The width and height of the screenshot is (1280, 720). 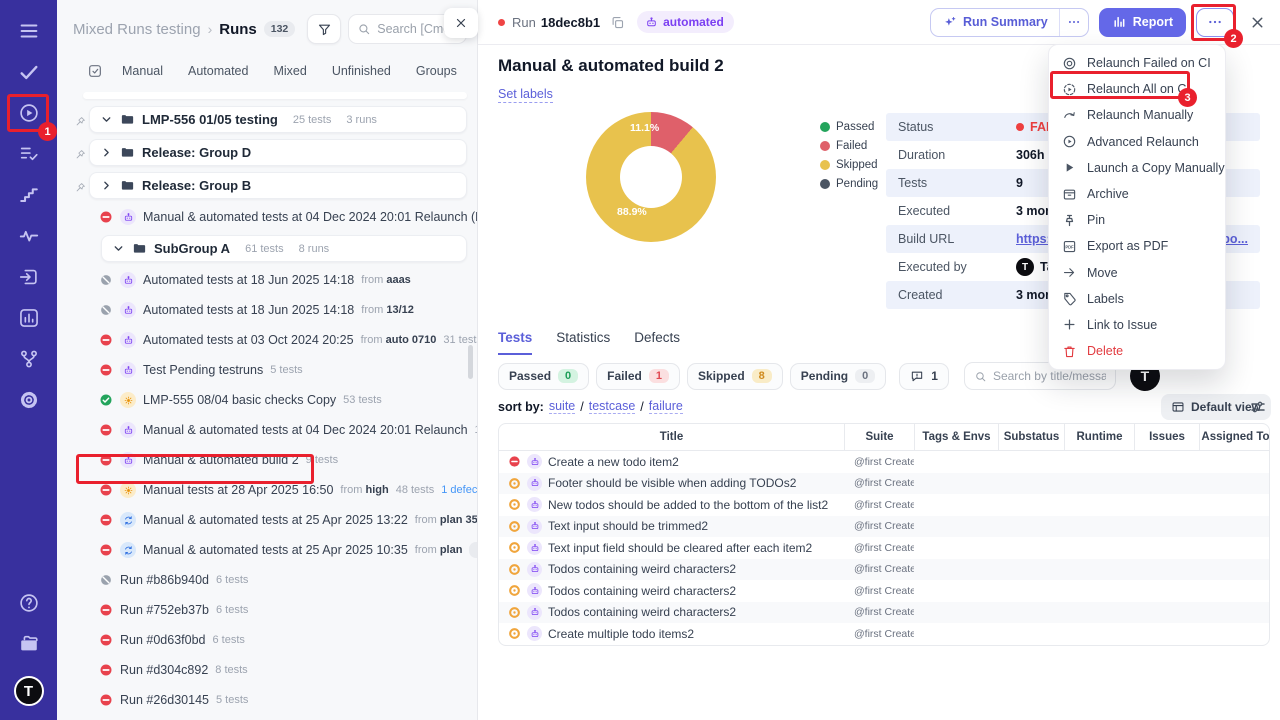 I want to click on column-header-substatus: Substatus, so click(x=1031, y=437).